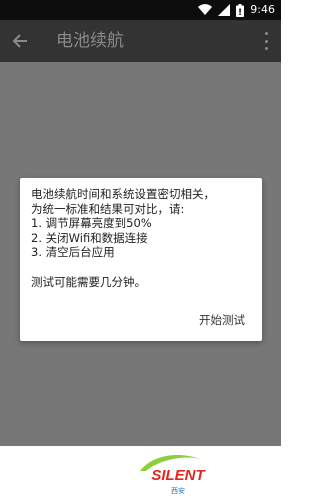 The image size is (320, 500). I want to click on status-icons: ! 9:46, so click(236, 10).